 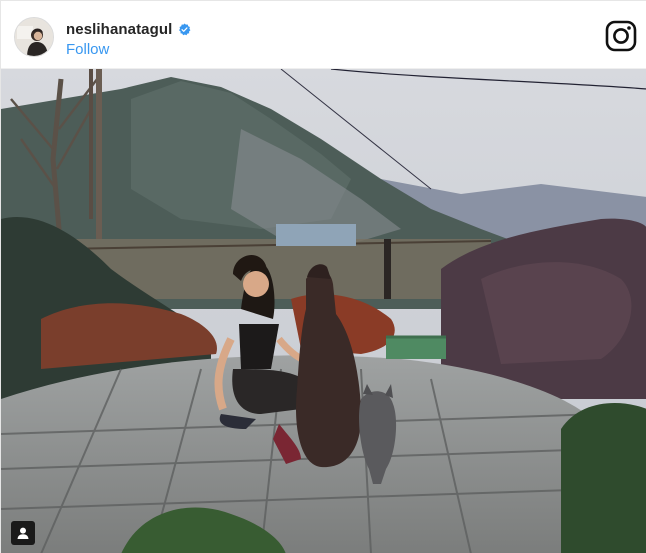 I want to click on username-row: neslihanatagul, so click(x=128, y=29).